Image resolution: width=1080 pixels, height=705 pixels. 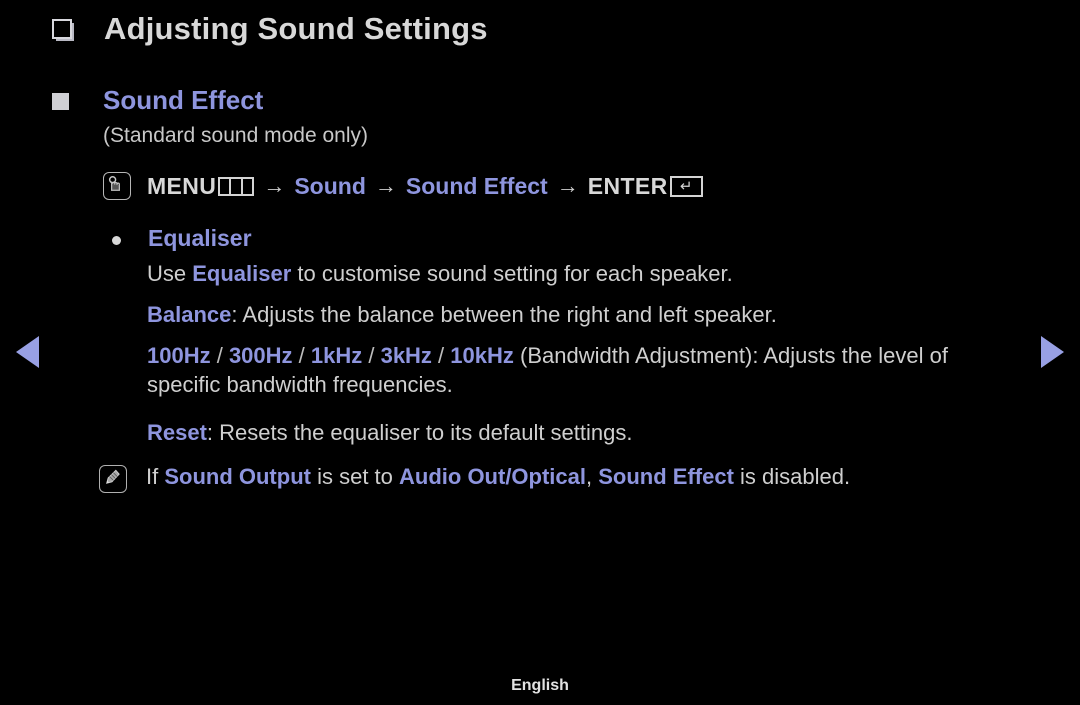 I want to click on freq-sep-1: /, so click(x=219, y=355).